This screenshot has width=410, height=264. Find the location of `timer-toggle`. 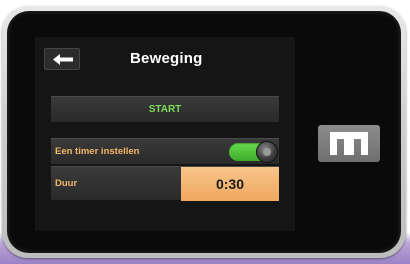

timer-toggle is located at coordinates (253, 152).